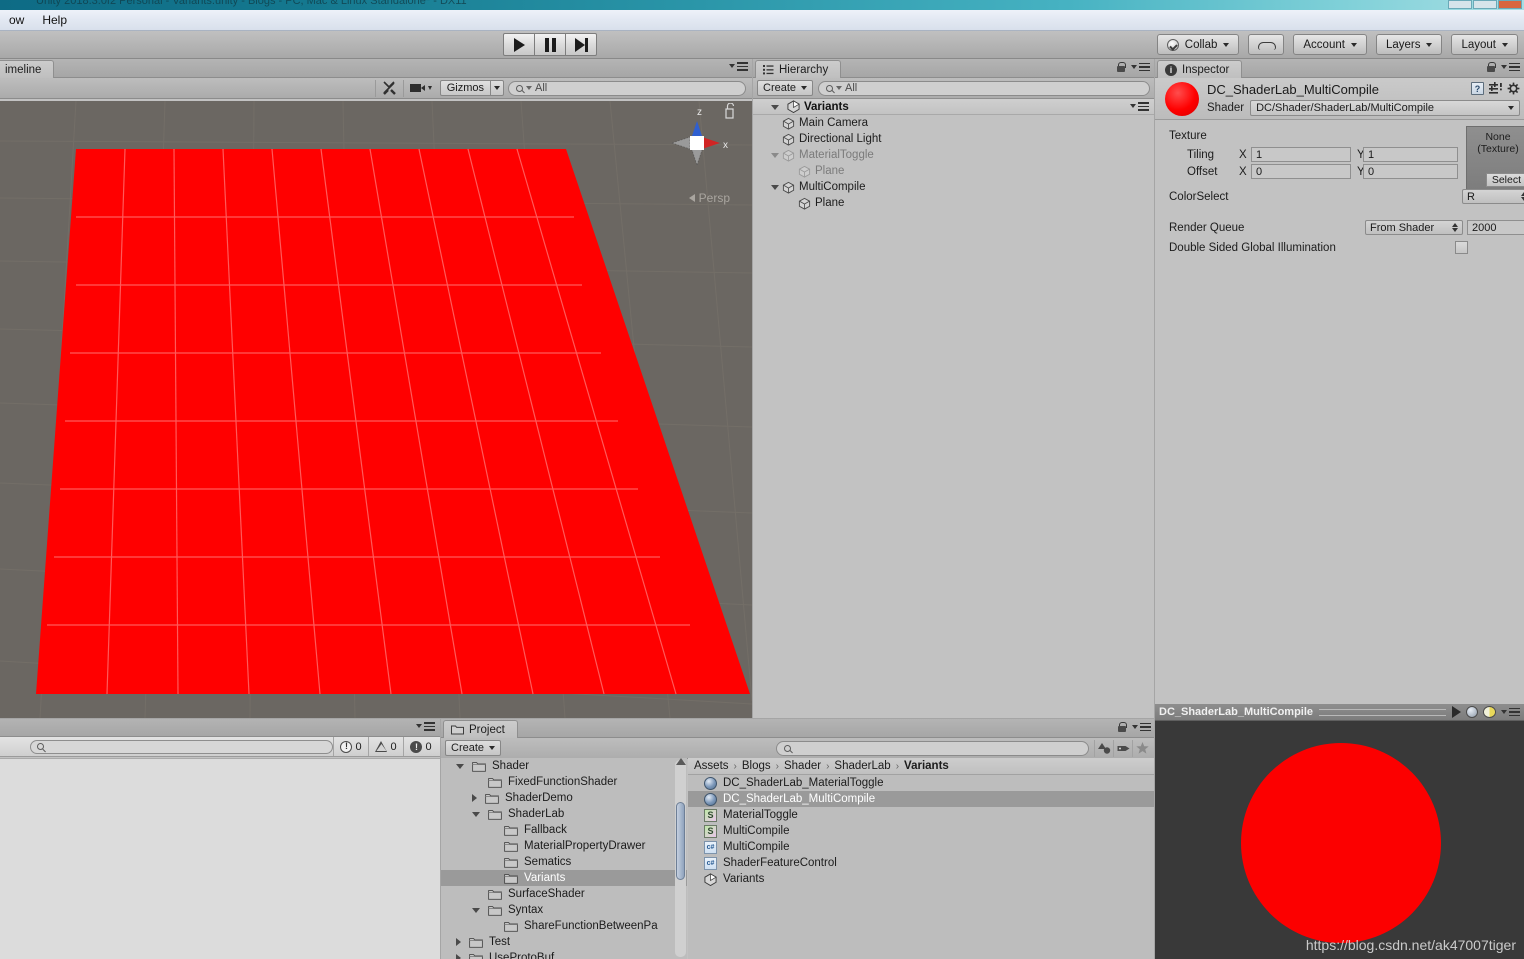  Describe the element at coordinates (564, 942) in the screenshot. I see `project-tree-item: Test` at that location.